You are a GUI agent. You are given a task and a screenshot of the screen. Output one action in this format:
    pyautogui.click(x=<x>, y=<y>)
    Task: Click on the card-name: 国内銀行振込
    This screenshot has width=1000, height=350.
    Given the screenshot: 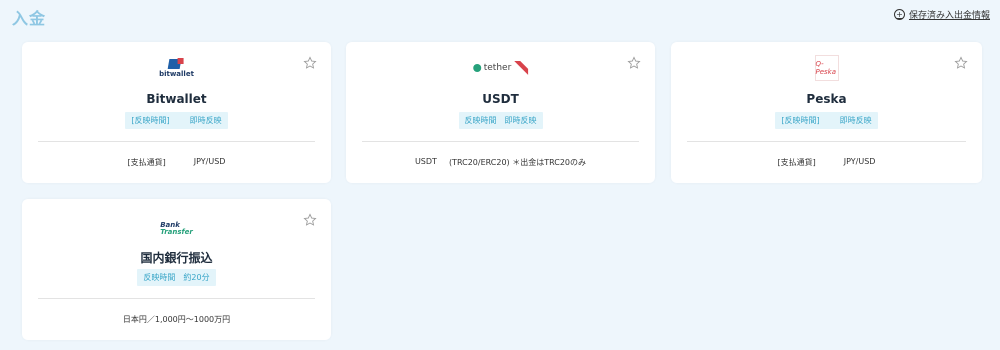 What is the action you would take?
    pyautogui.click(x=176, y=258)
    